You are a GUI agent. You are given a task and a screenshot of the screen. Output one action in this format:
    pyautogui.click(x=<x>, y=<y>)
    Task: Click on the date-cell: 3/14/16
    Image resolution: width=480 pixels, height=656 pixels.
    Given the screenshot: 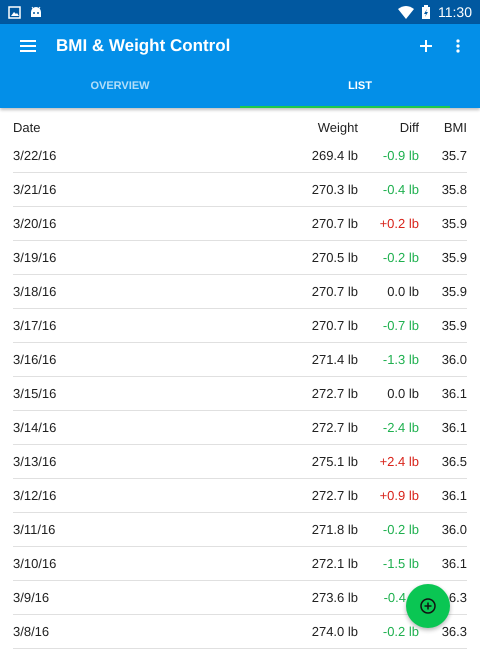 What is the action you would take?
    pyautogui.click(x=34, y=427)
    